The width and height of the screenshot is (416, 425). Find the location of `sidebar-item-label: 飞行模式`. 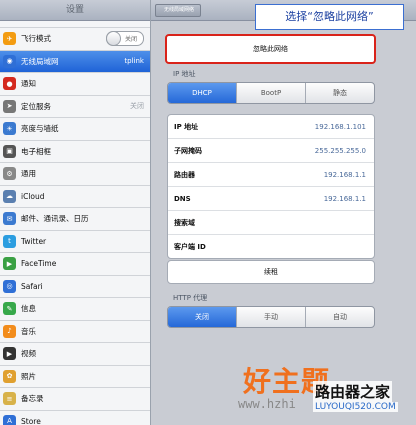

sidebar-item-label: 飞行模式 is located at coordinates (36, 39).